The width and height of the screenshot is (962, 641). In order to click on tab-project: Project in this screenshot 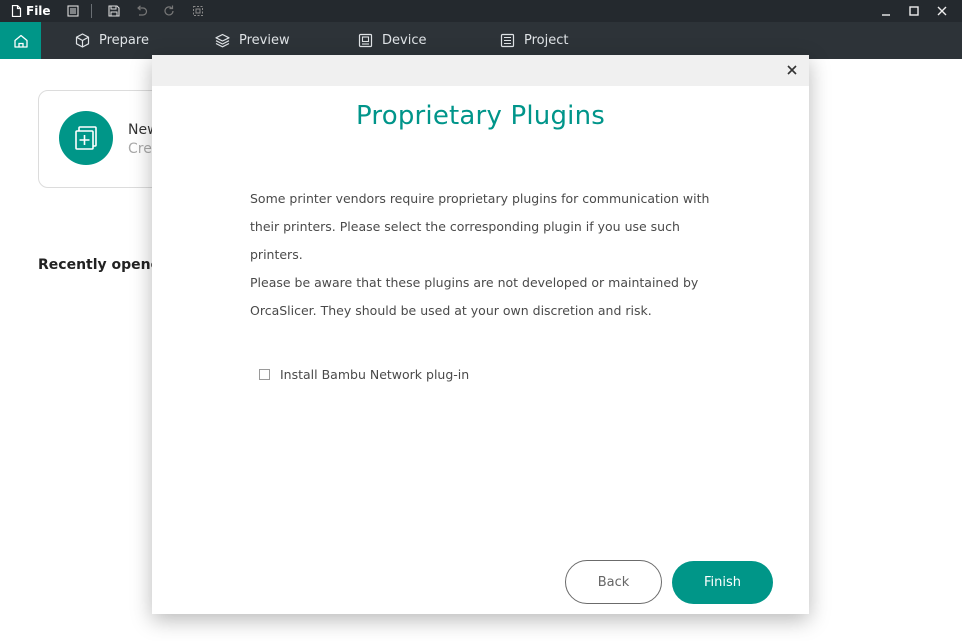, I will do `click(534, 40)`.